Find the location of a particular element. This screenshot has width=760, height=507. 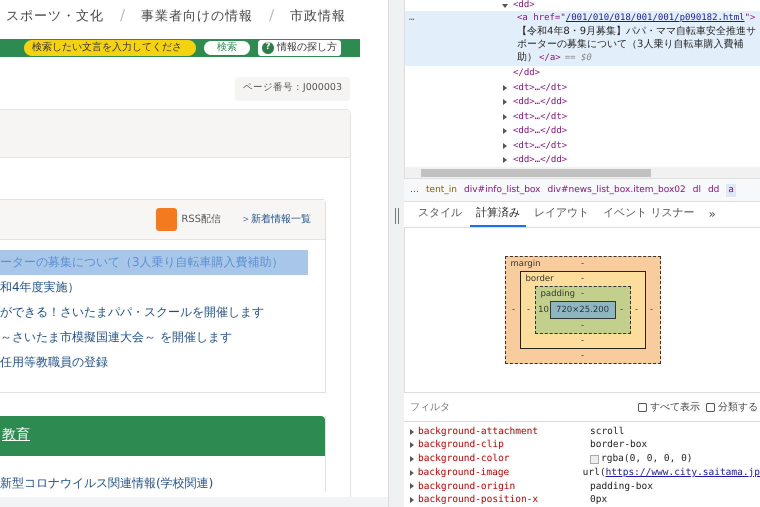

url-link: https://www.city.saitama.jp is located at coordinates (683, 473).